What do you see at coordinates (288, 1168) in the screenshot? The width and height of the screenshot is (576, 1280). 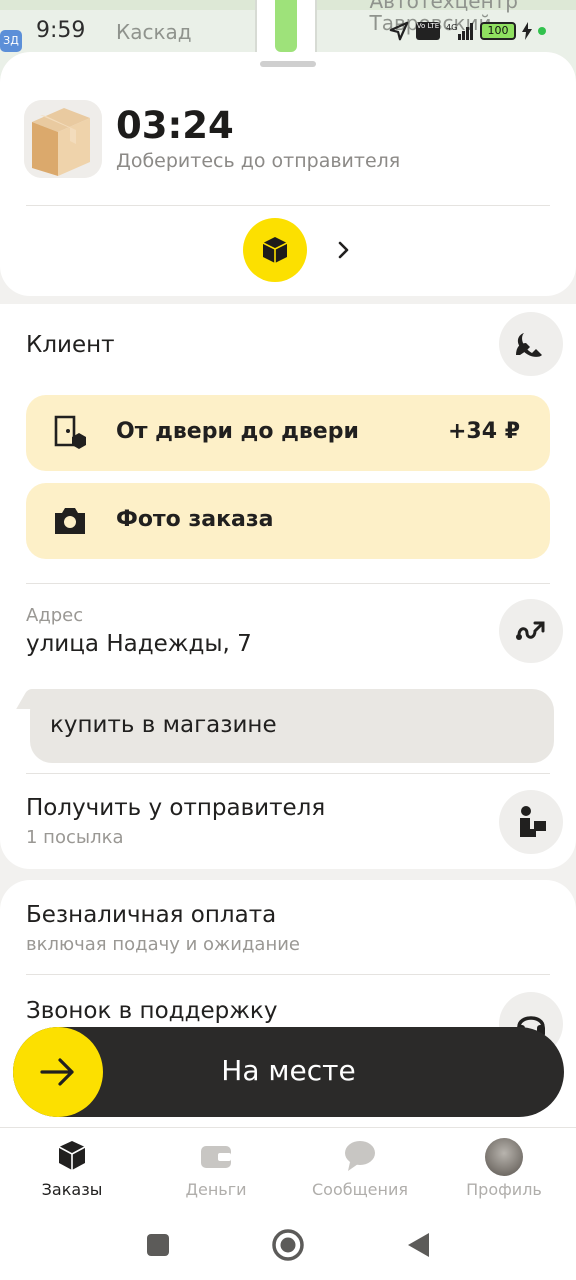 I see `bottom-tab-bar: Заказы Деньги Сообщения Профиль` at bounding box center [288, 1168].